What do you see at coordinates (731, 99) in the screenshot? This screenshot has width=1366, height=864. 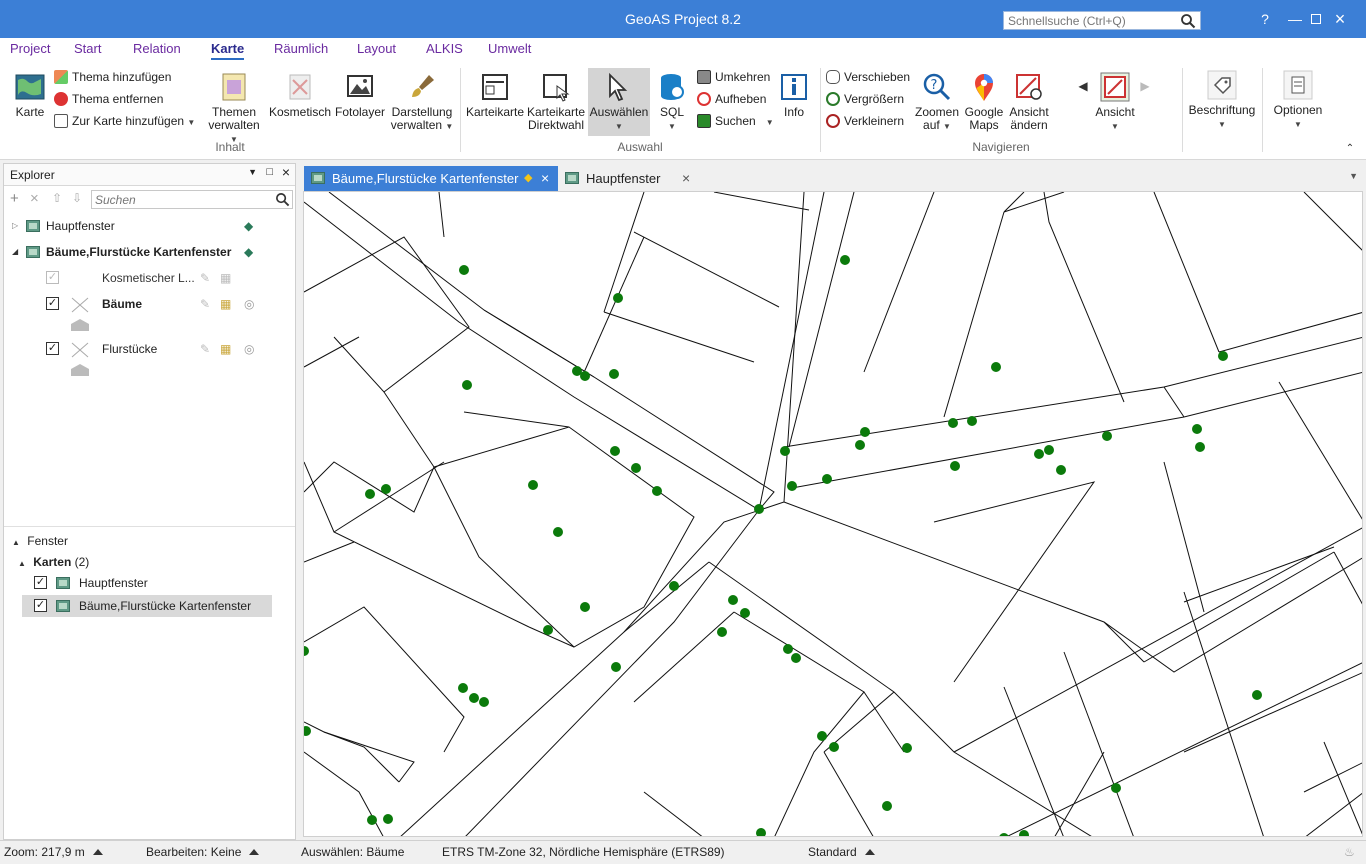 I see `aufheben-button: Aufheben` at bounding box center [731, 99].